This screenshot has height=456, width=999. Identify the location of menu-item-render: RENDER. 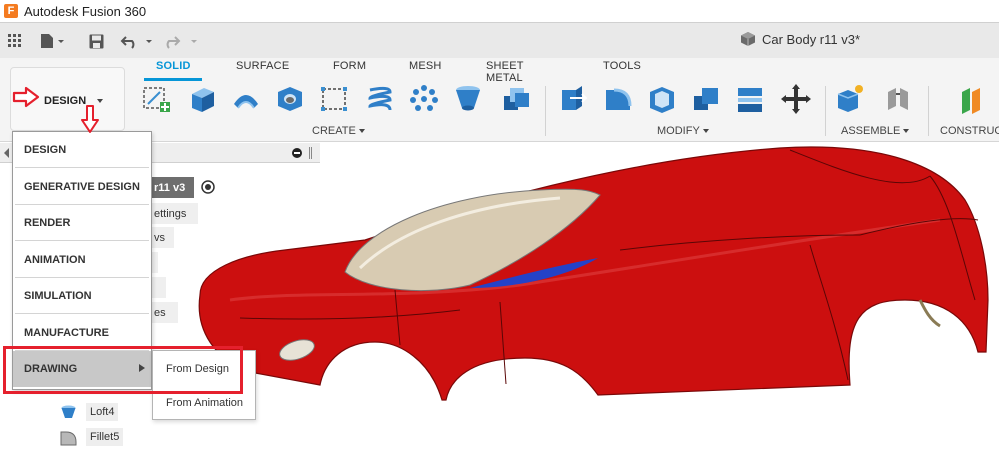
(82, 223).